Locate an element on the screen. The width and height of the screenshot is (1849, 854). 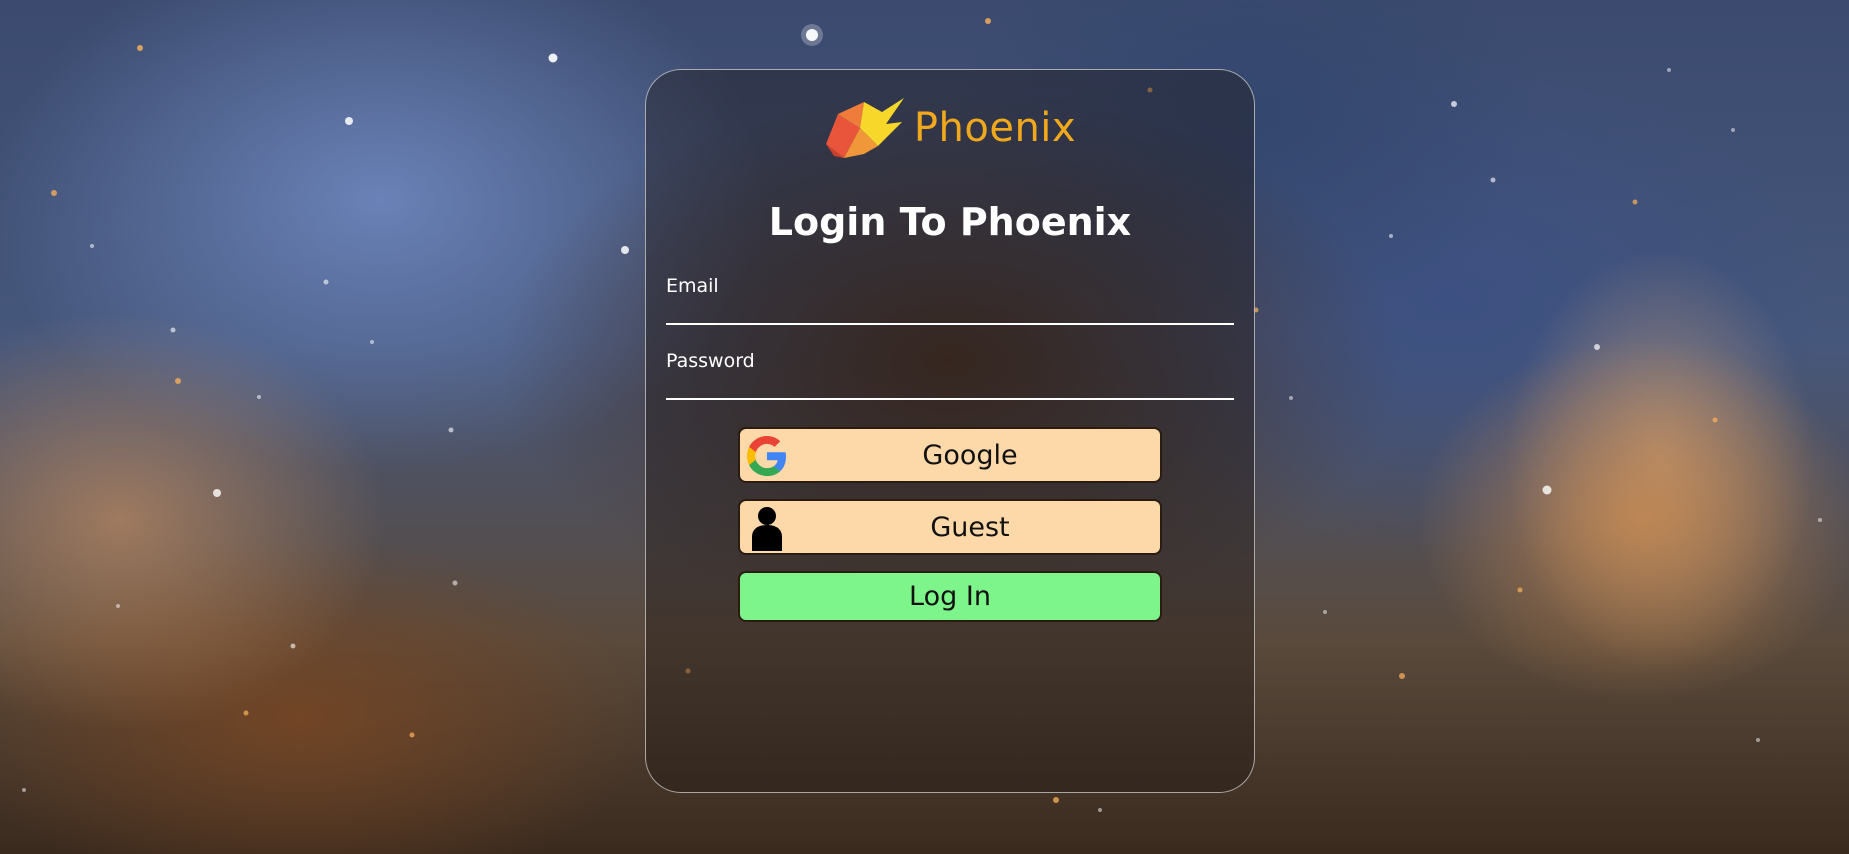
email-input is located at coordinates (950, 313).